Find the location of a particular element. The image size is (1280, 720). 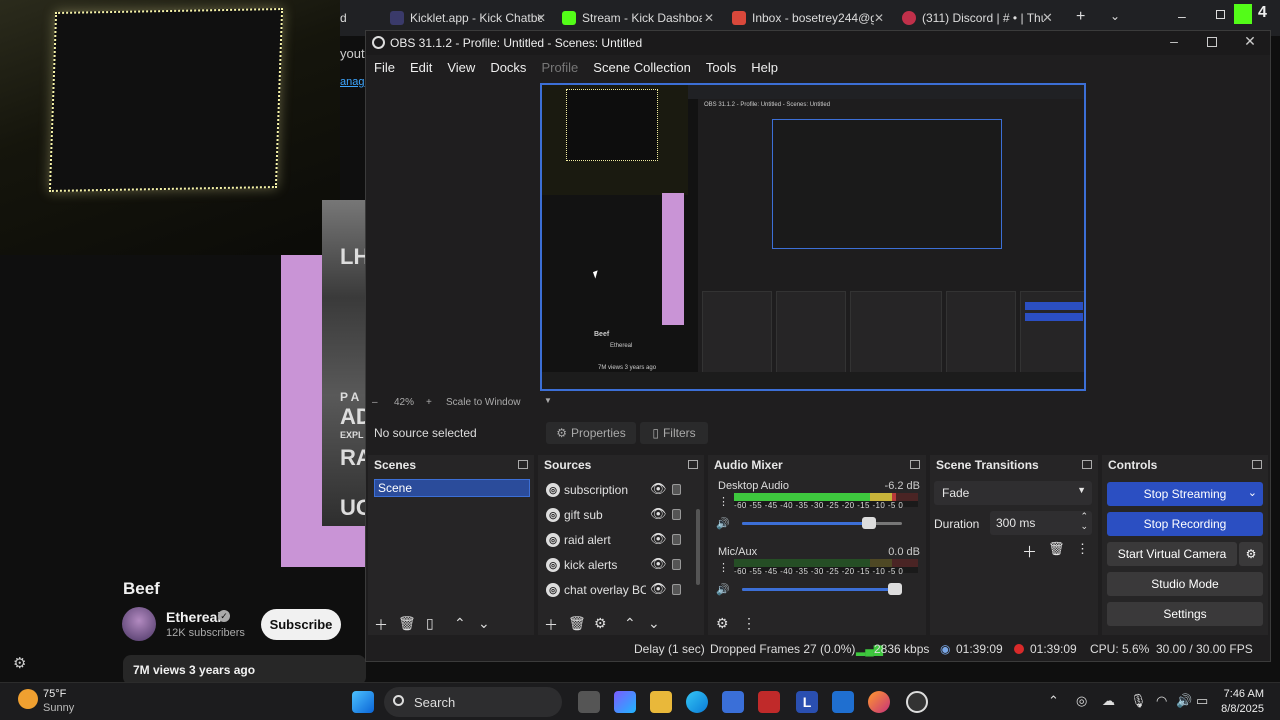

weather-sun-icon is located at coordinates (28, 699).